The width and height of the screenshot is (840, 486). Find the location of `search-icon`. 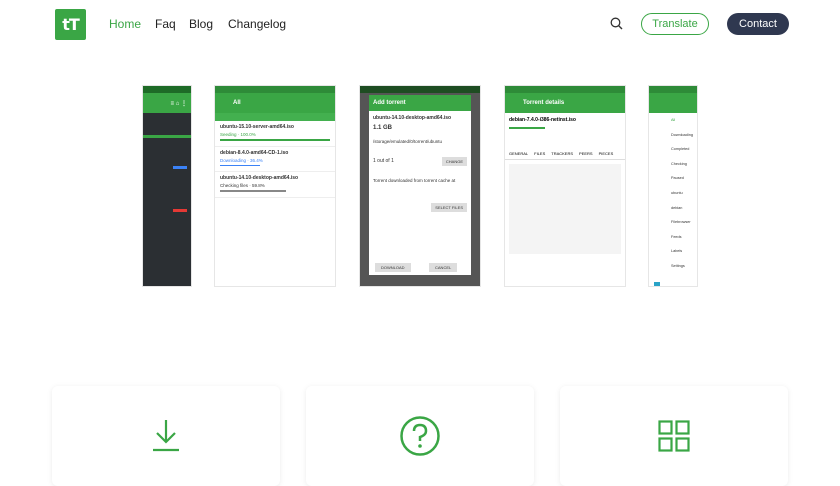

search-icon is located at coordinates (616, 26).